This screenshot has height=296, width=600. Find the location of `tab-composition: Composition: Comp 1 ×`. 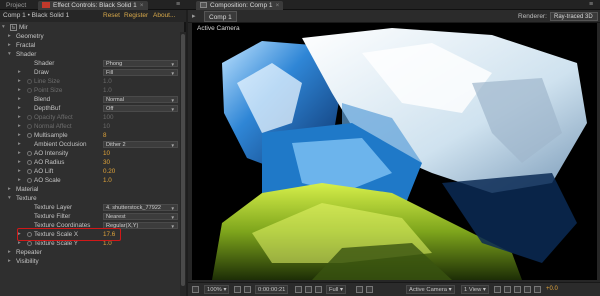

tab-composition: Composition: Comp 1 × is located at coordinates (240, 5).